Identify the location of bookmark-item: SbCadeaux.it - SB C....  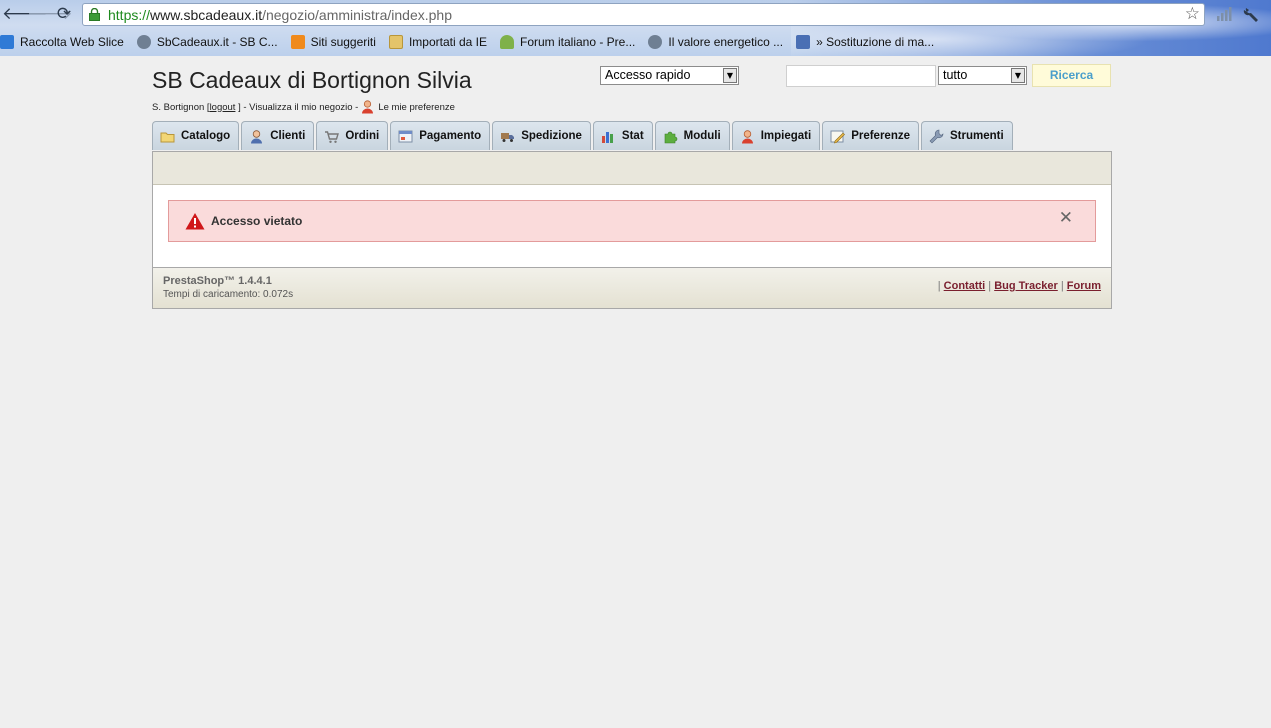
(213, 42).